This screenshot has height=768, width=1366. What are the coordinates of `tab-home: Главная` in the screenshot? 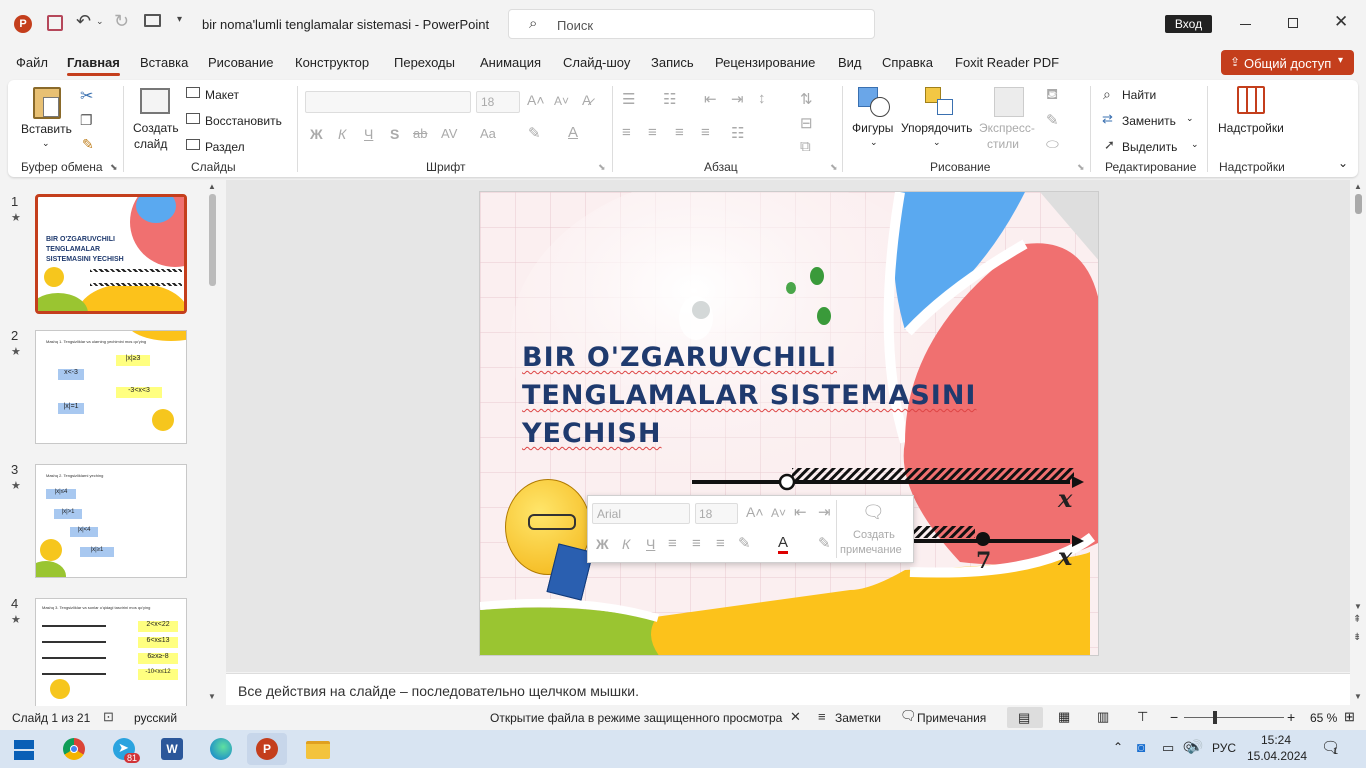 It's located at (93, 65).